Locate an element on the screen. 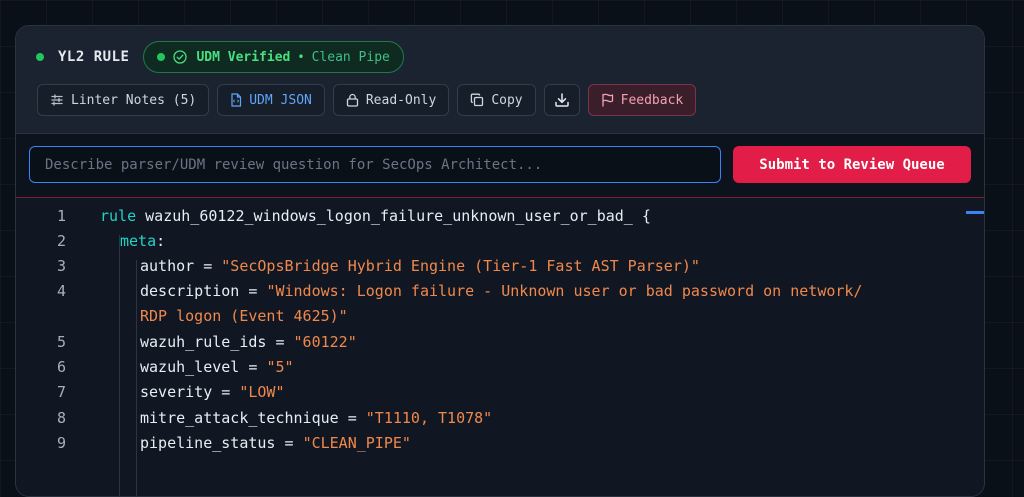 The height and width of the screenshot is (497, 1024). udm-json-button: UDM JSON is located at coordinates (271, 100).